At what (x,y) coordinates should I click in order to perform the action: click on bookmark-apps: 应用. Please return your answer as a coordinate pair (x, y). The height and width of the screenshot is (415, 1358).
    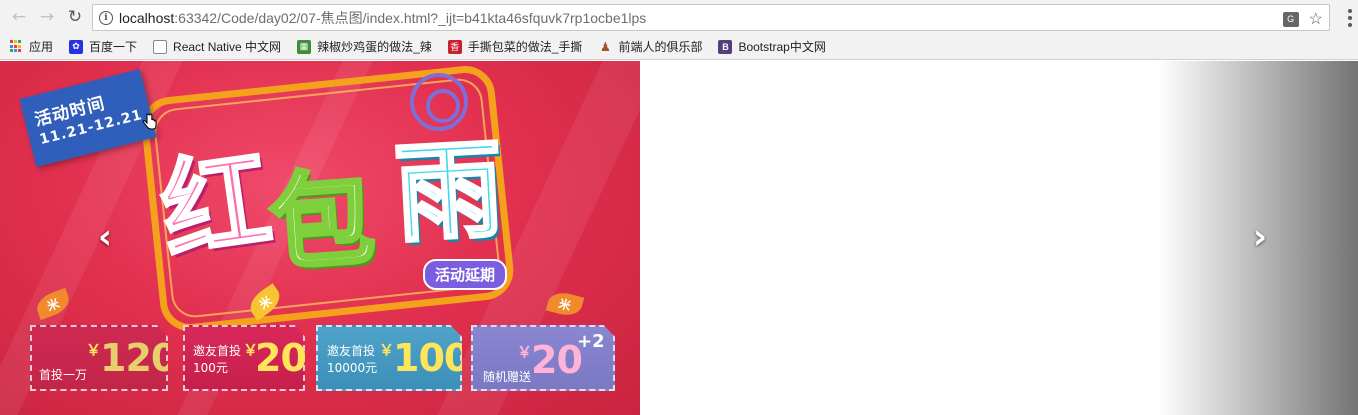
    Looking at the image, I should click on (31, 46).